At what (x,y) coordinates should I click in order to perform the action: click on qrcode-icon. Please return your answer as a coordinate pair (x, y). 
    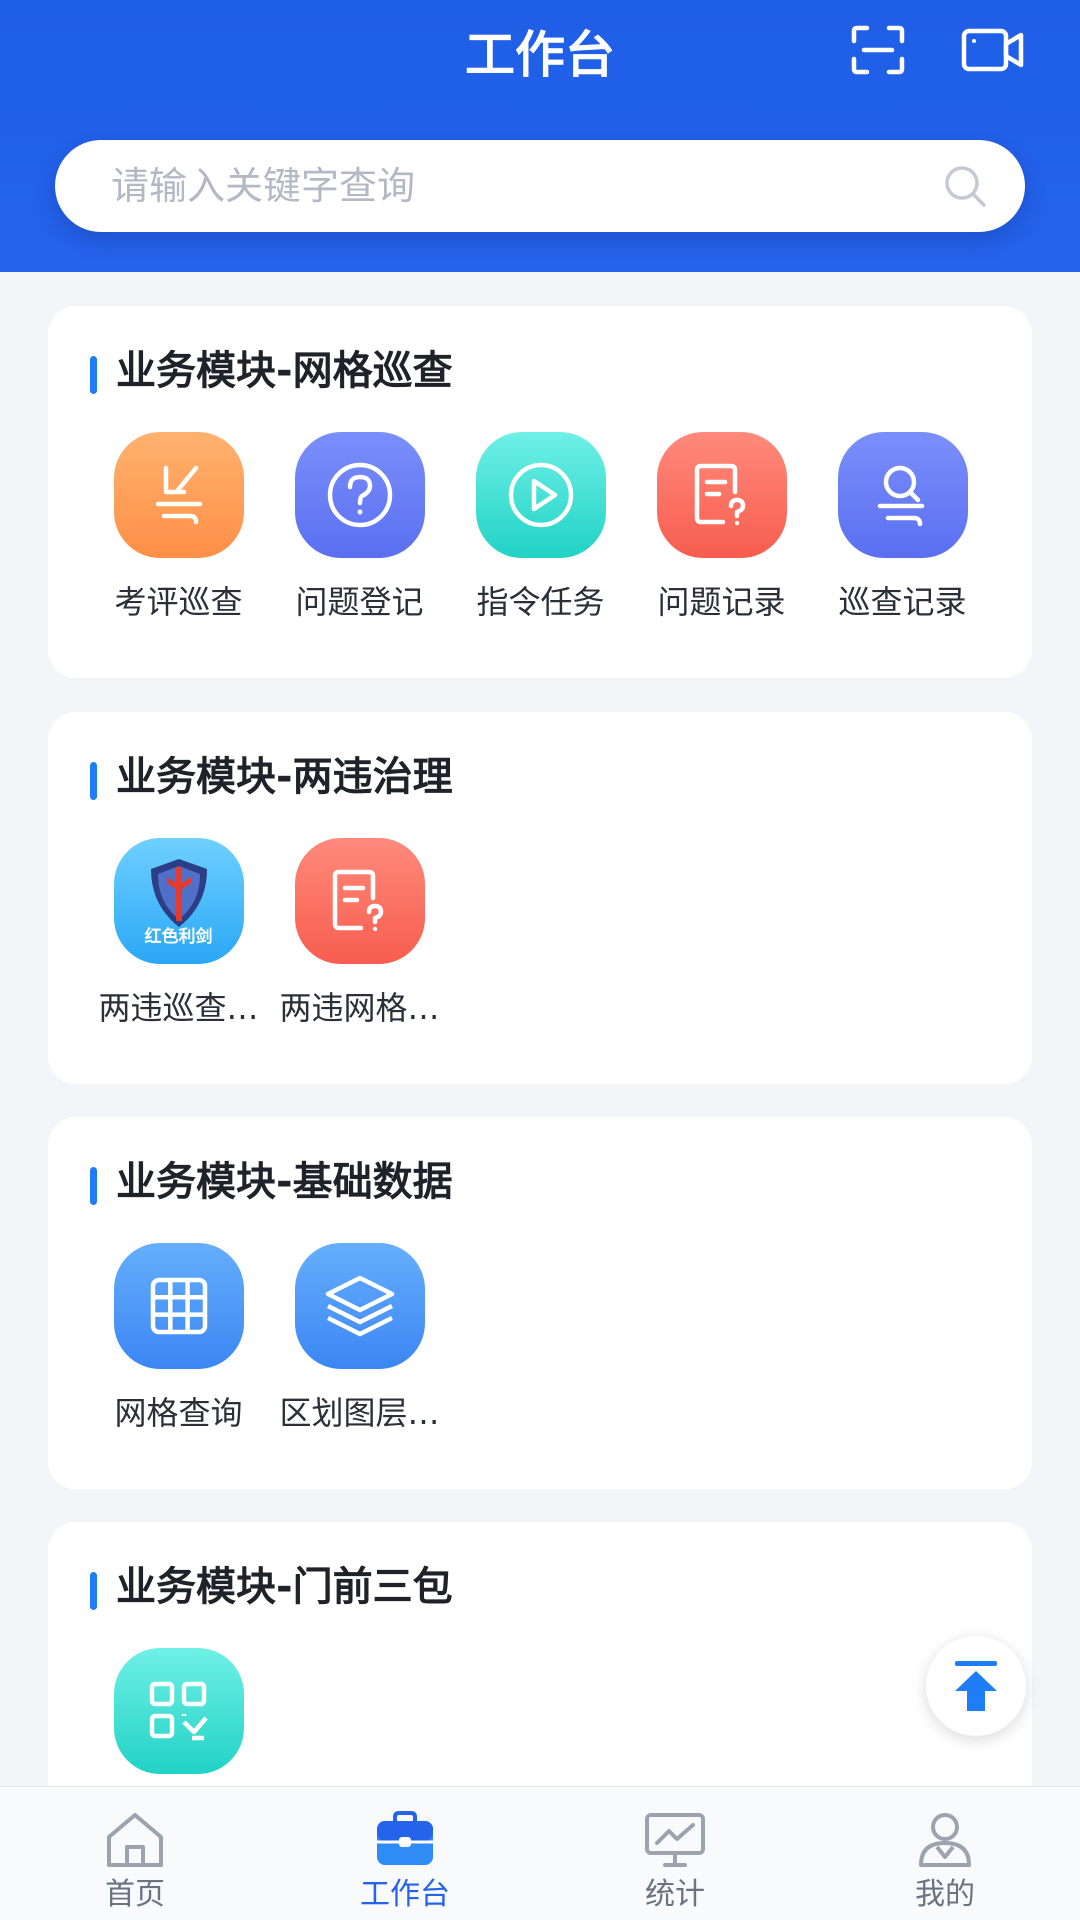
    Looking at the image, I should click on (178, 1711).